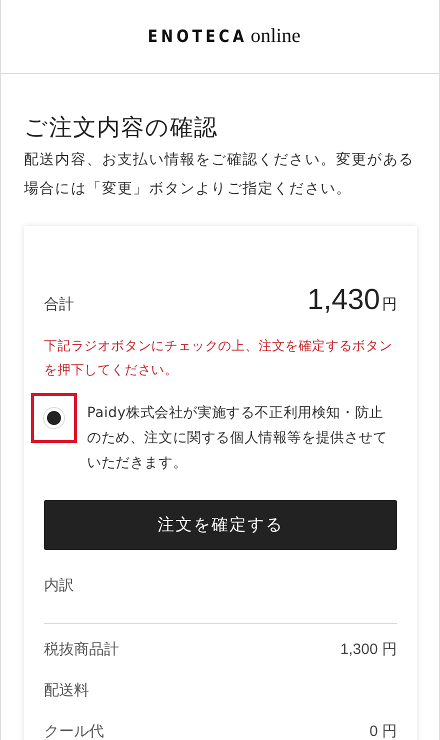 The image size is (440, 740). I want to click on consent-text: Paidy株式会社が実施する不正利用検知・防止のため、注文に関する個人情報等を提供させていただきます。, so click(237, 438).